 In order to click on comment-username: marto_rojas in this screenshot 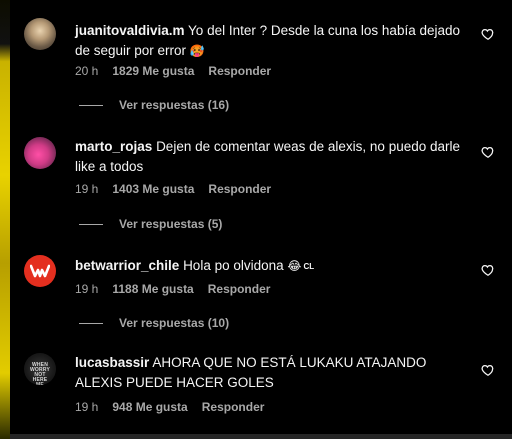, I will do `click(113, 146)`.